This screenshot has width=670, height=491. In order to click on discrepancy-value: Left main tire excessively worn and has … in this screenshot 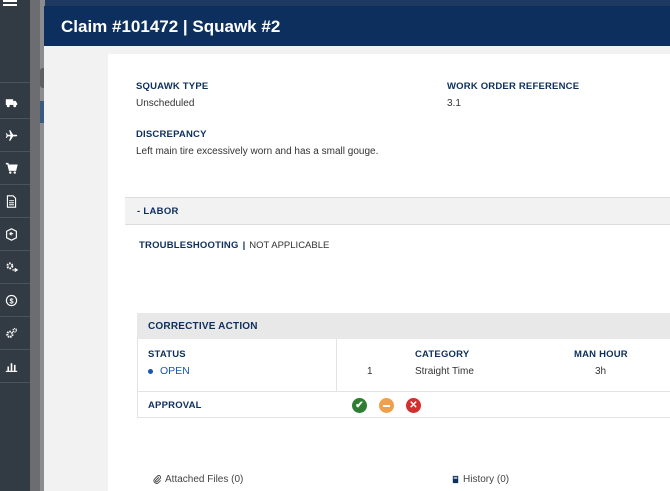, I will do `click(257, 151)`.